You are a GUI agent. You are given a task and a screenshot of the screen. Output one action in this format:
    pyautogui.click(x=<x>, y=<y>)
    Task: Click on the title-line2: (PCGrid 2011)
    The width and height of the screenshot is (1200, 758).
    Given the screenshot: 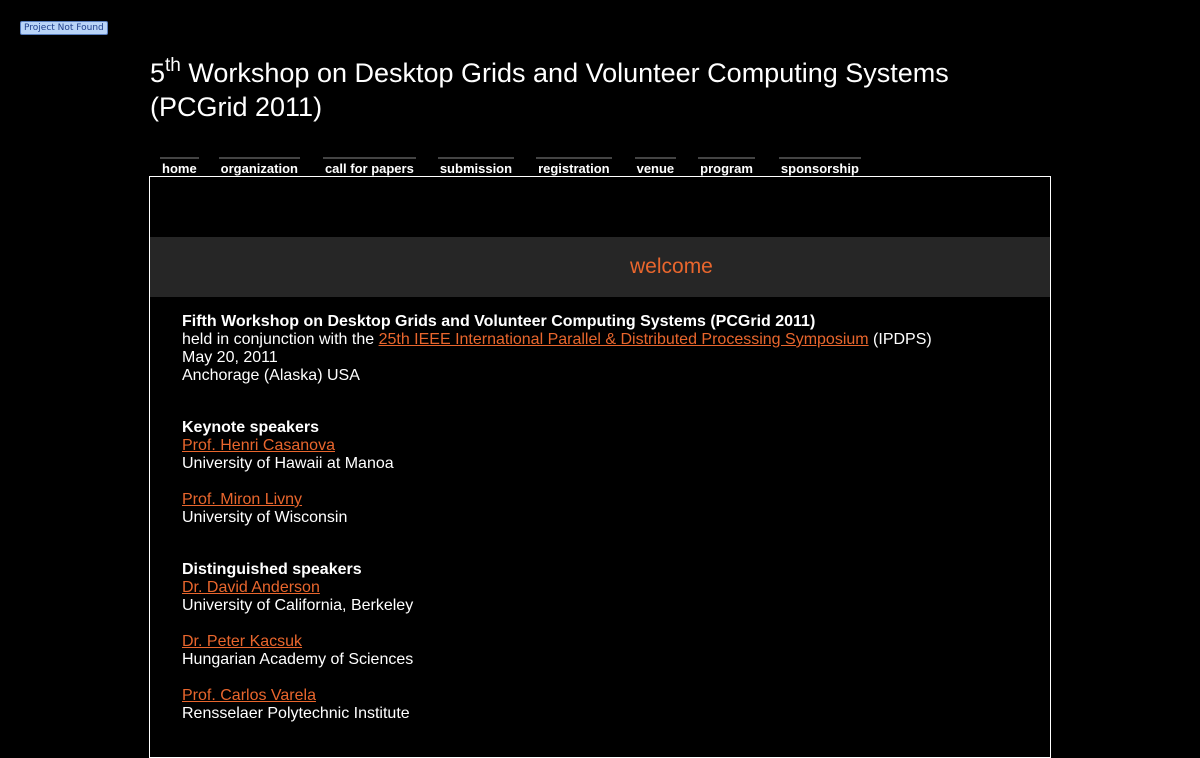 What is the action you would take?
    pyautogui.click(x=236, y=107)
    